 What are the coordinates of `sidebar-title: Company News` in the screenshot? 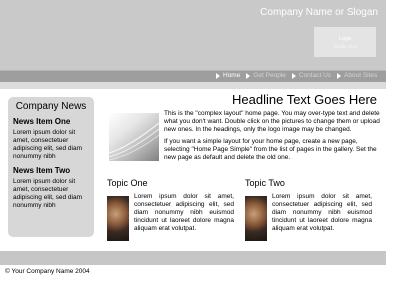 It's located at (51, 106).